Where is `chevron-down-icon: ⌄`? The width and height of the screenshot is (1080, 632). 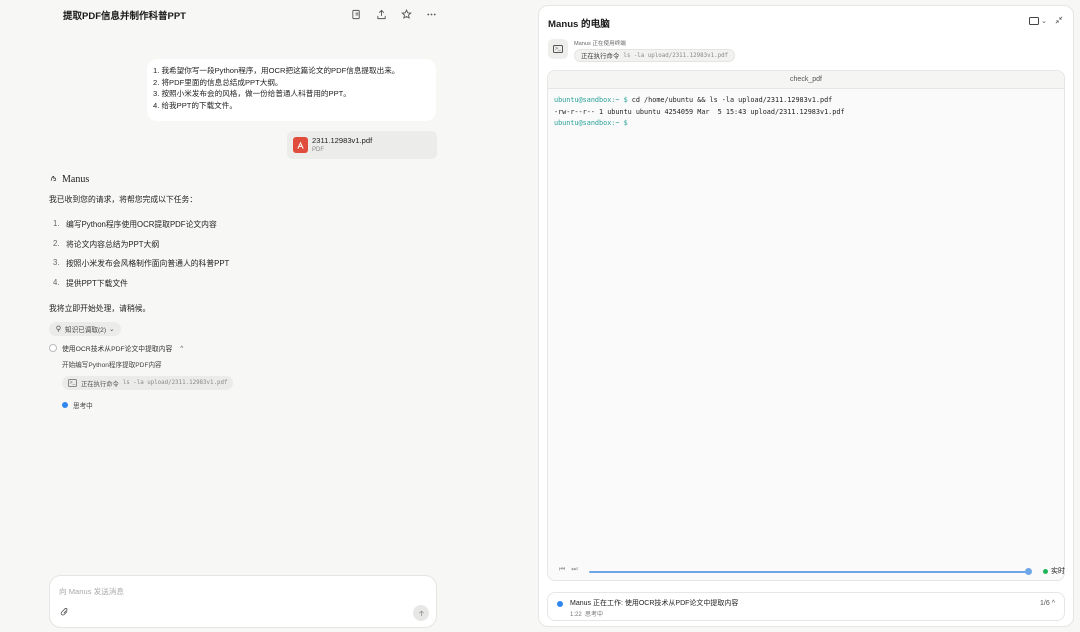
chevron-down-icon: ⌄ is located at coordinates (112, 329).